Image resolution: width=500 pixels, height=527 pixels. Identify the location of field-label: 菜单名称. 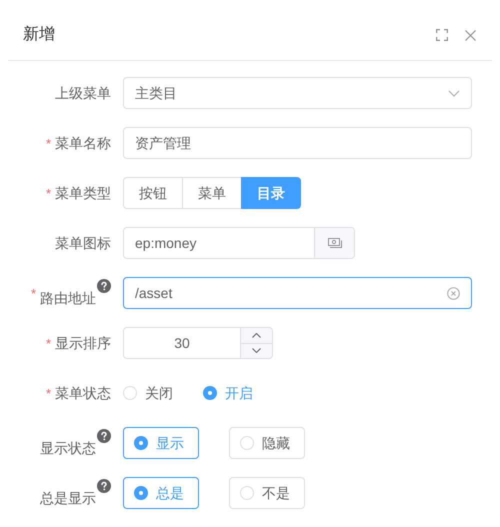
(83, 143).